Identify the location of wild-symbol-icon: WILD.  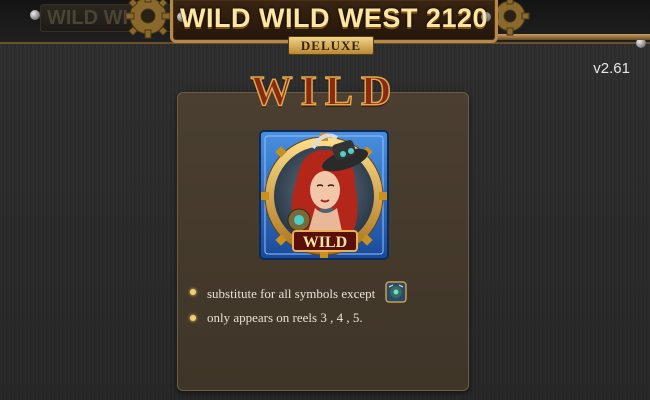
(324, 195).